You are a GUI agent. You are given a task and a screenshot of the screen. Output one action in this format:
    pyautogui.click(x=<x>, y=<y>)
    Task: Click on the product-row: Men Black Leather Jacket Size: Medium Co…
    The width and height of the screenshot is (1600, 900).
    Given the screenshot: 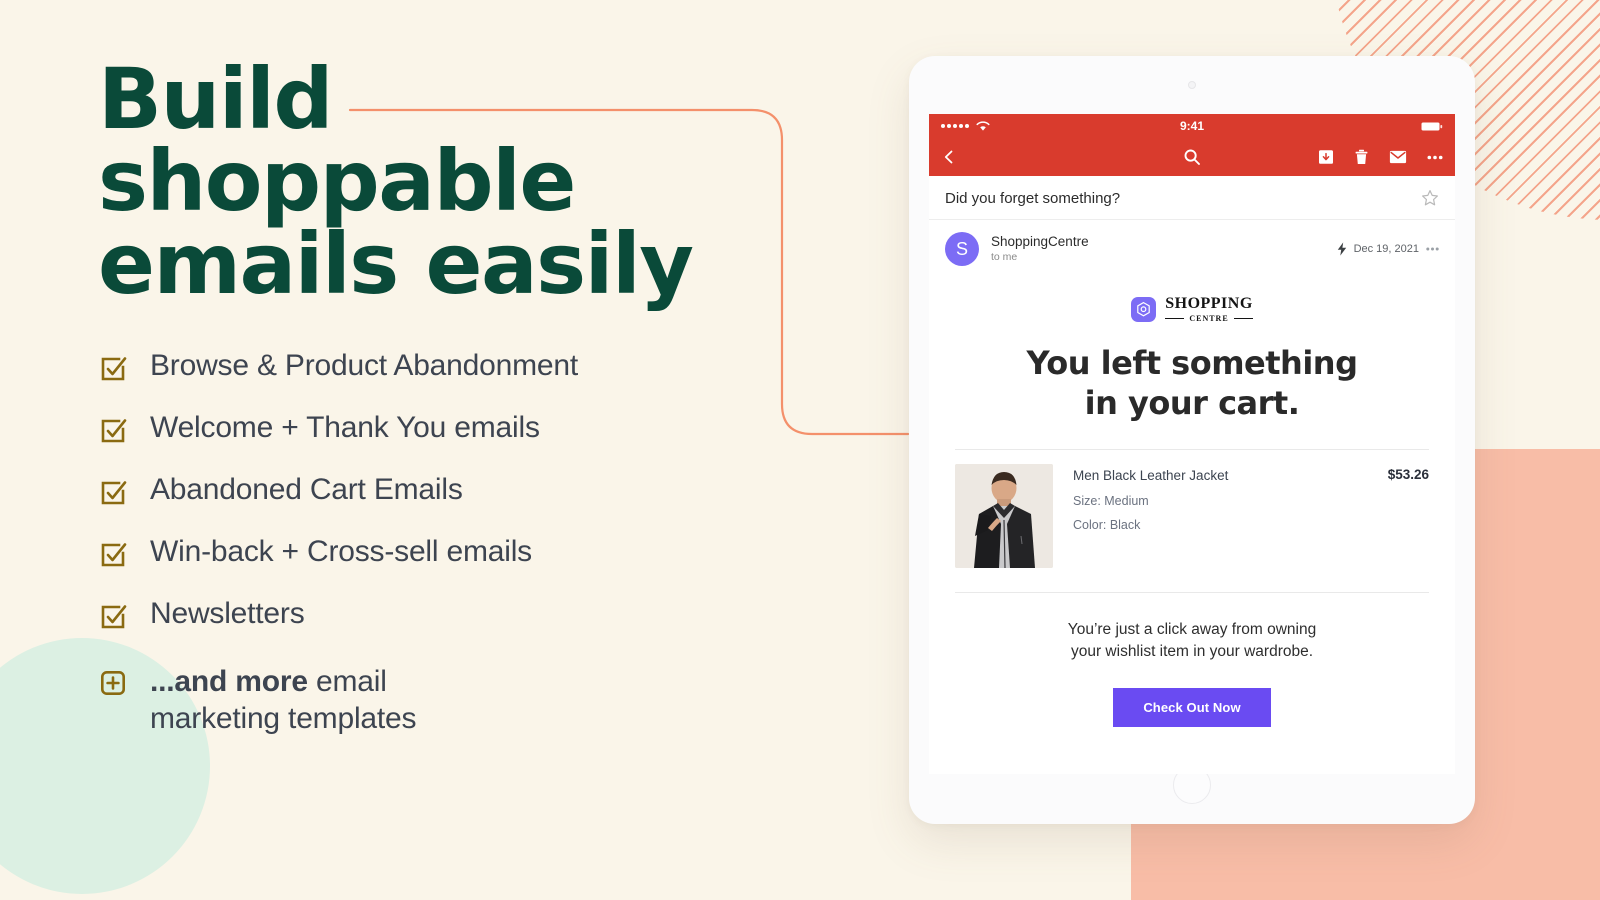 What is the action you would take?
    pyautogui.click(x=1192, y=521)
    